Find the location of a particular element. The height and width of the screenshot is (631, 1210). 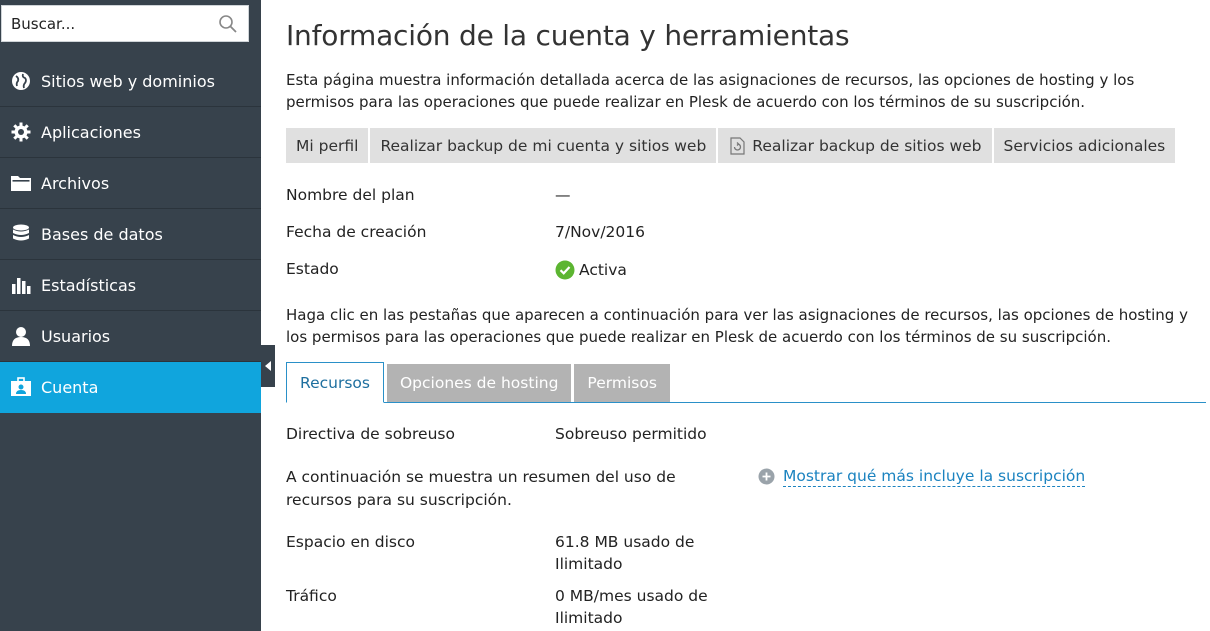

overuse-label: Directiva de sobreuso is located at coordinates (370, 434).